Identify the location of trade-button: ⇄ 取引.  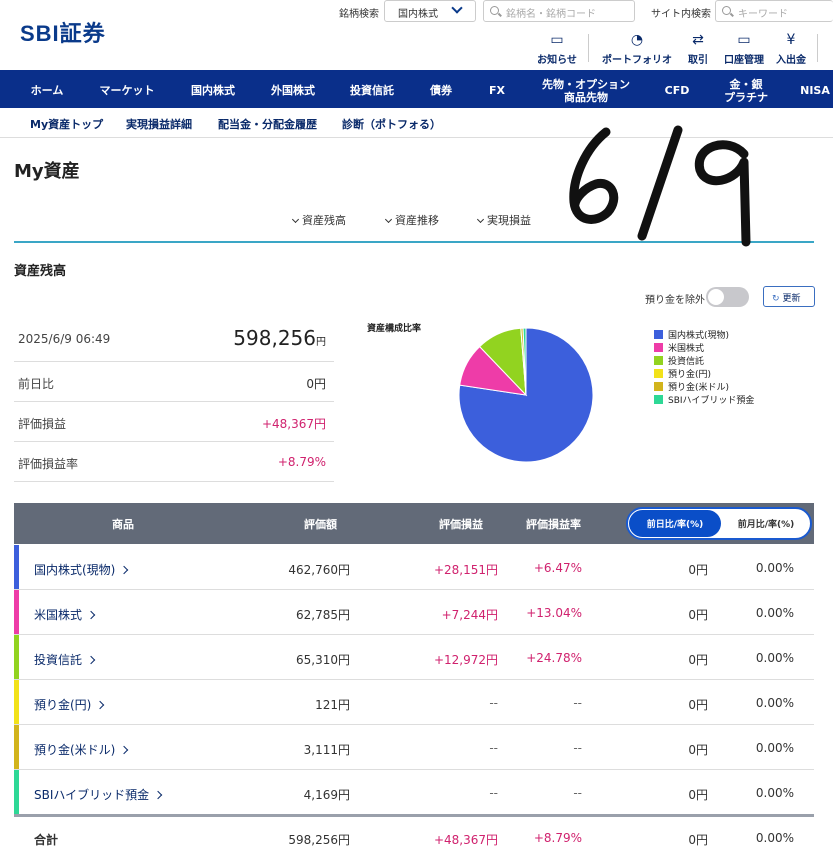
(698, 49).